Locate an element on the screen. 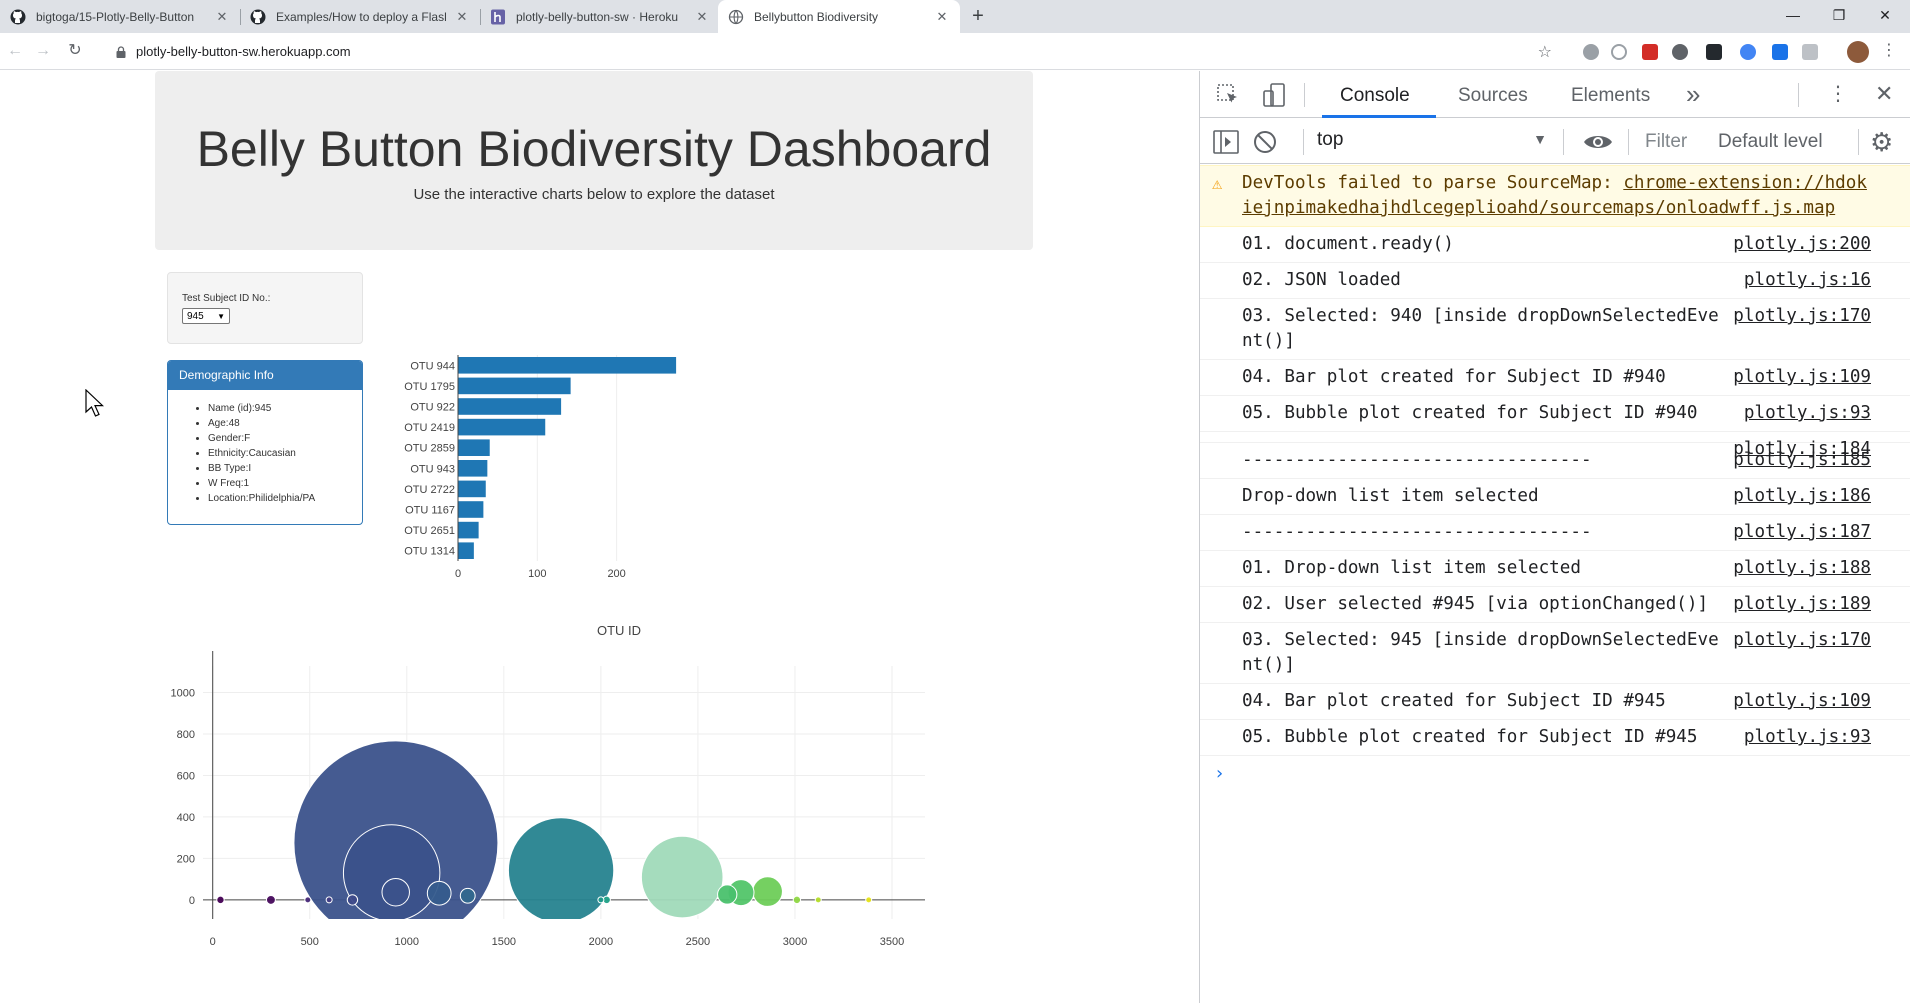 The image size is (1910, 1003). live-expression-eye-icon is located at coordinates (1598, 142).